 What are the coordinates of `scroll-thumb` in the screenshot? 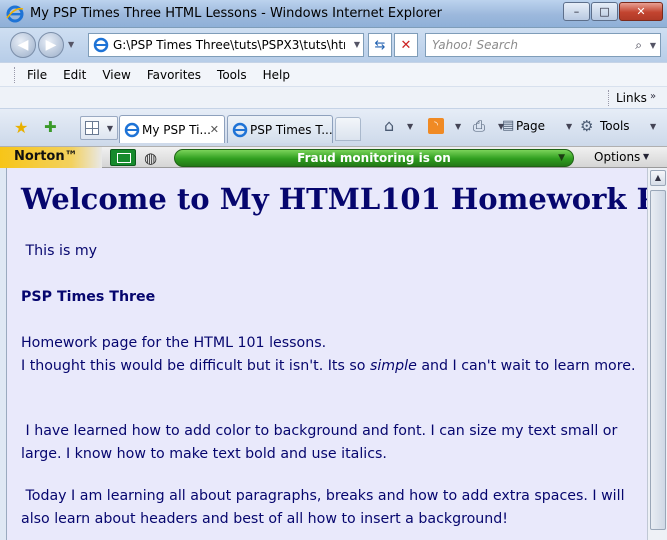 It's located at (658, 360).